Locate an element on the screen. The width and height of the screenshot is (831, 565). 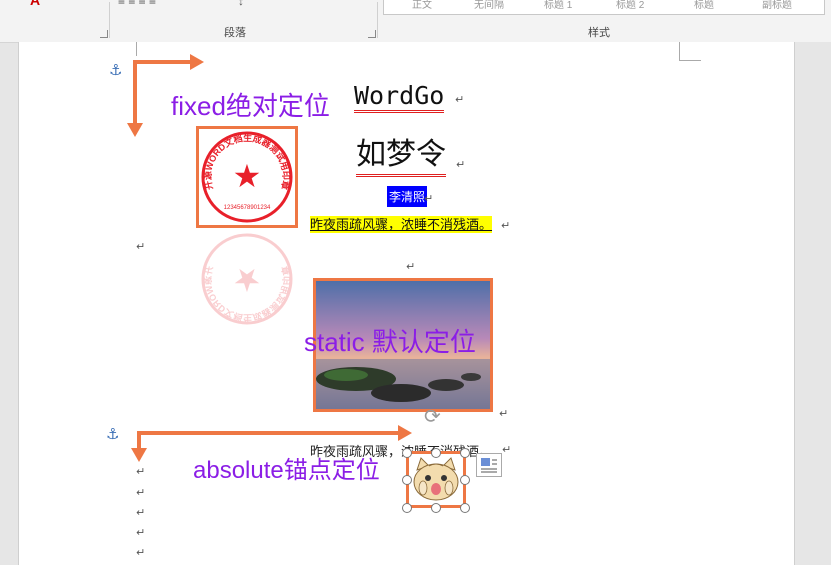
seal-reflection-star-icon: ★ is located at coordinates (247, 280).